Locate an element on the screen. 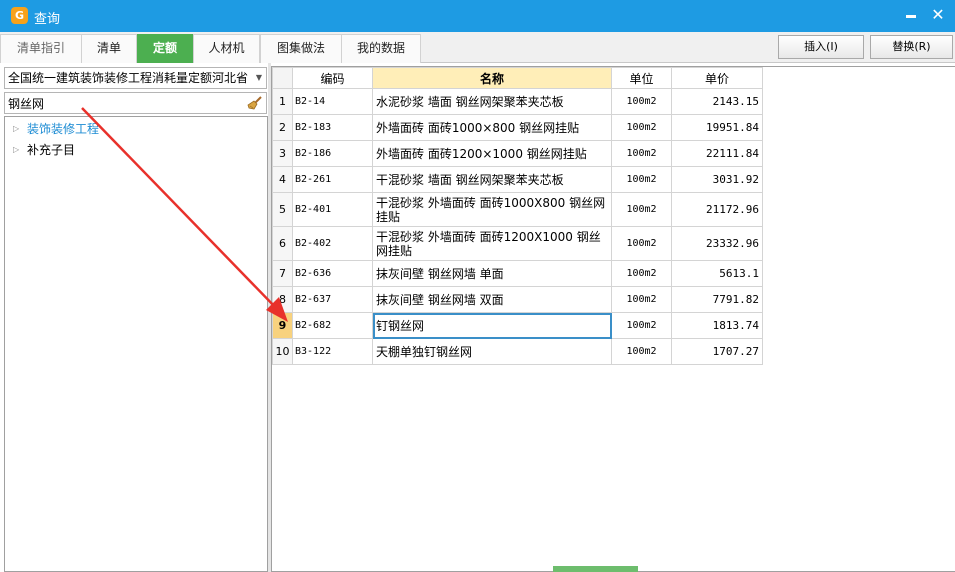 This screenshot has width=955, height=572. row-number: 3 is located at coordinates (282, 153).